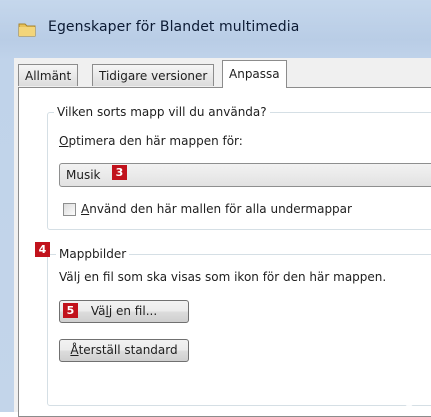 Image resolution: width=431 pixels, height=417 pixels. What do you see at coordinates (74, 350) in the screenshot?
I see `restore-accel: Å` at bounding box center [74, 350].